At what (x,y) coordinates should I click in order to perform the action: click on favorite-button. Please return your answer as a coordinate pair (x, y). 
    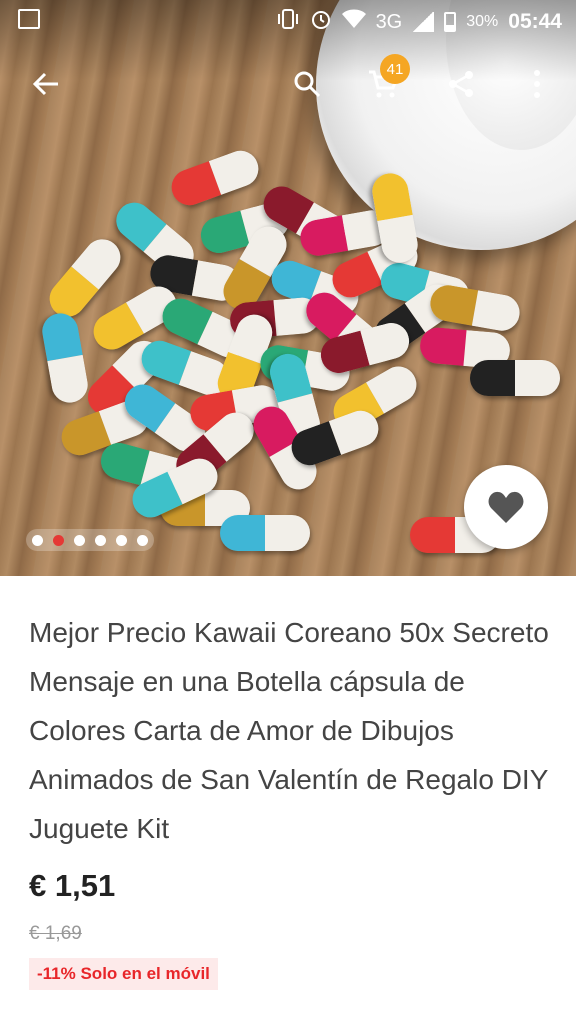
    Looking at the image, I should click on (506, 507).